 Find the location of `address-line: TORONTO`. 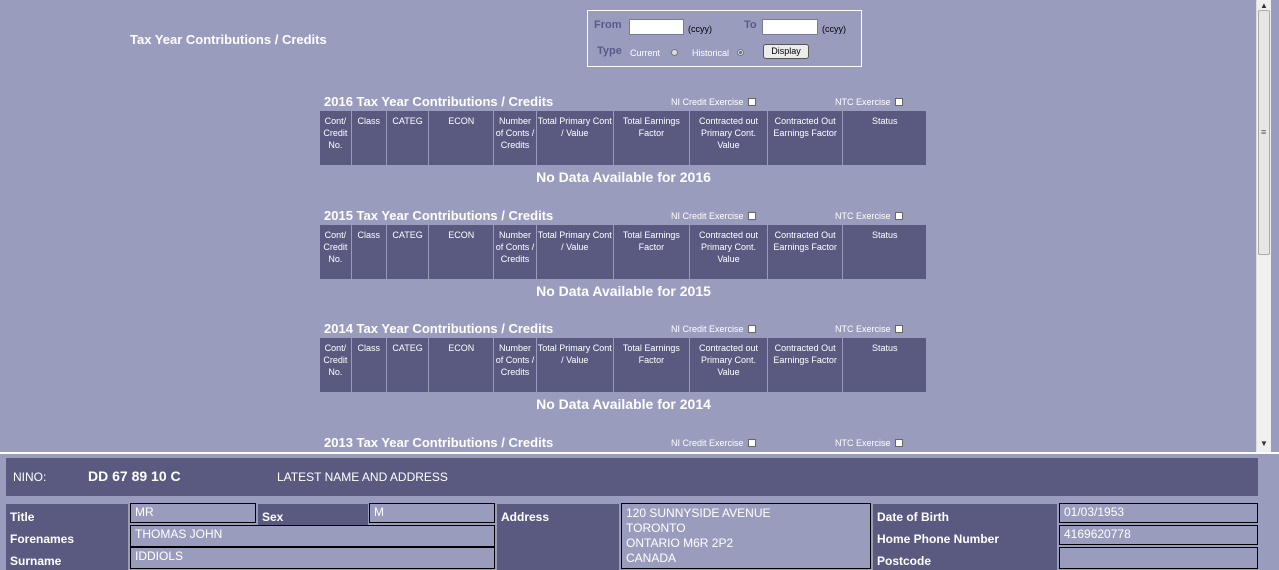

address-line: TORONTO is located at coordinates (656, 528).